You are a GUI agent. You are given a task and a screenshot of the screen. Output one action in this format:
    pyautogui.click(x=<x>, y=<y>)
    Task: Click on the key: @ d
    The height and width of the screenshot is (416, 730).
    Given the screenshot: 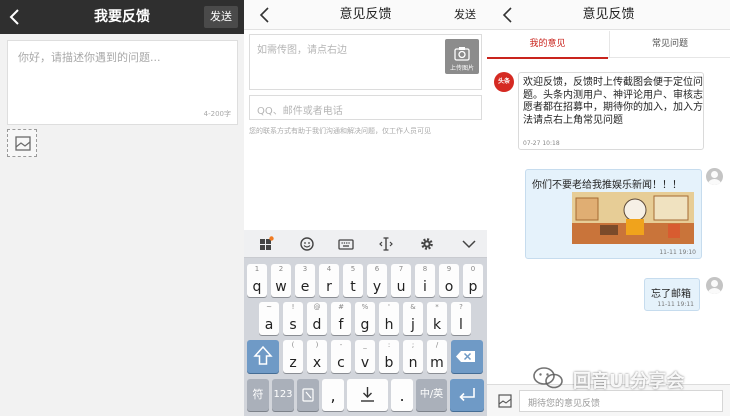 What is the action you would take?
    pyautogui.click(x=317, y=318)
    